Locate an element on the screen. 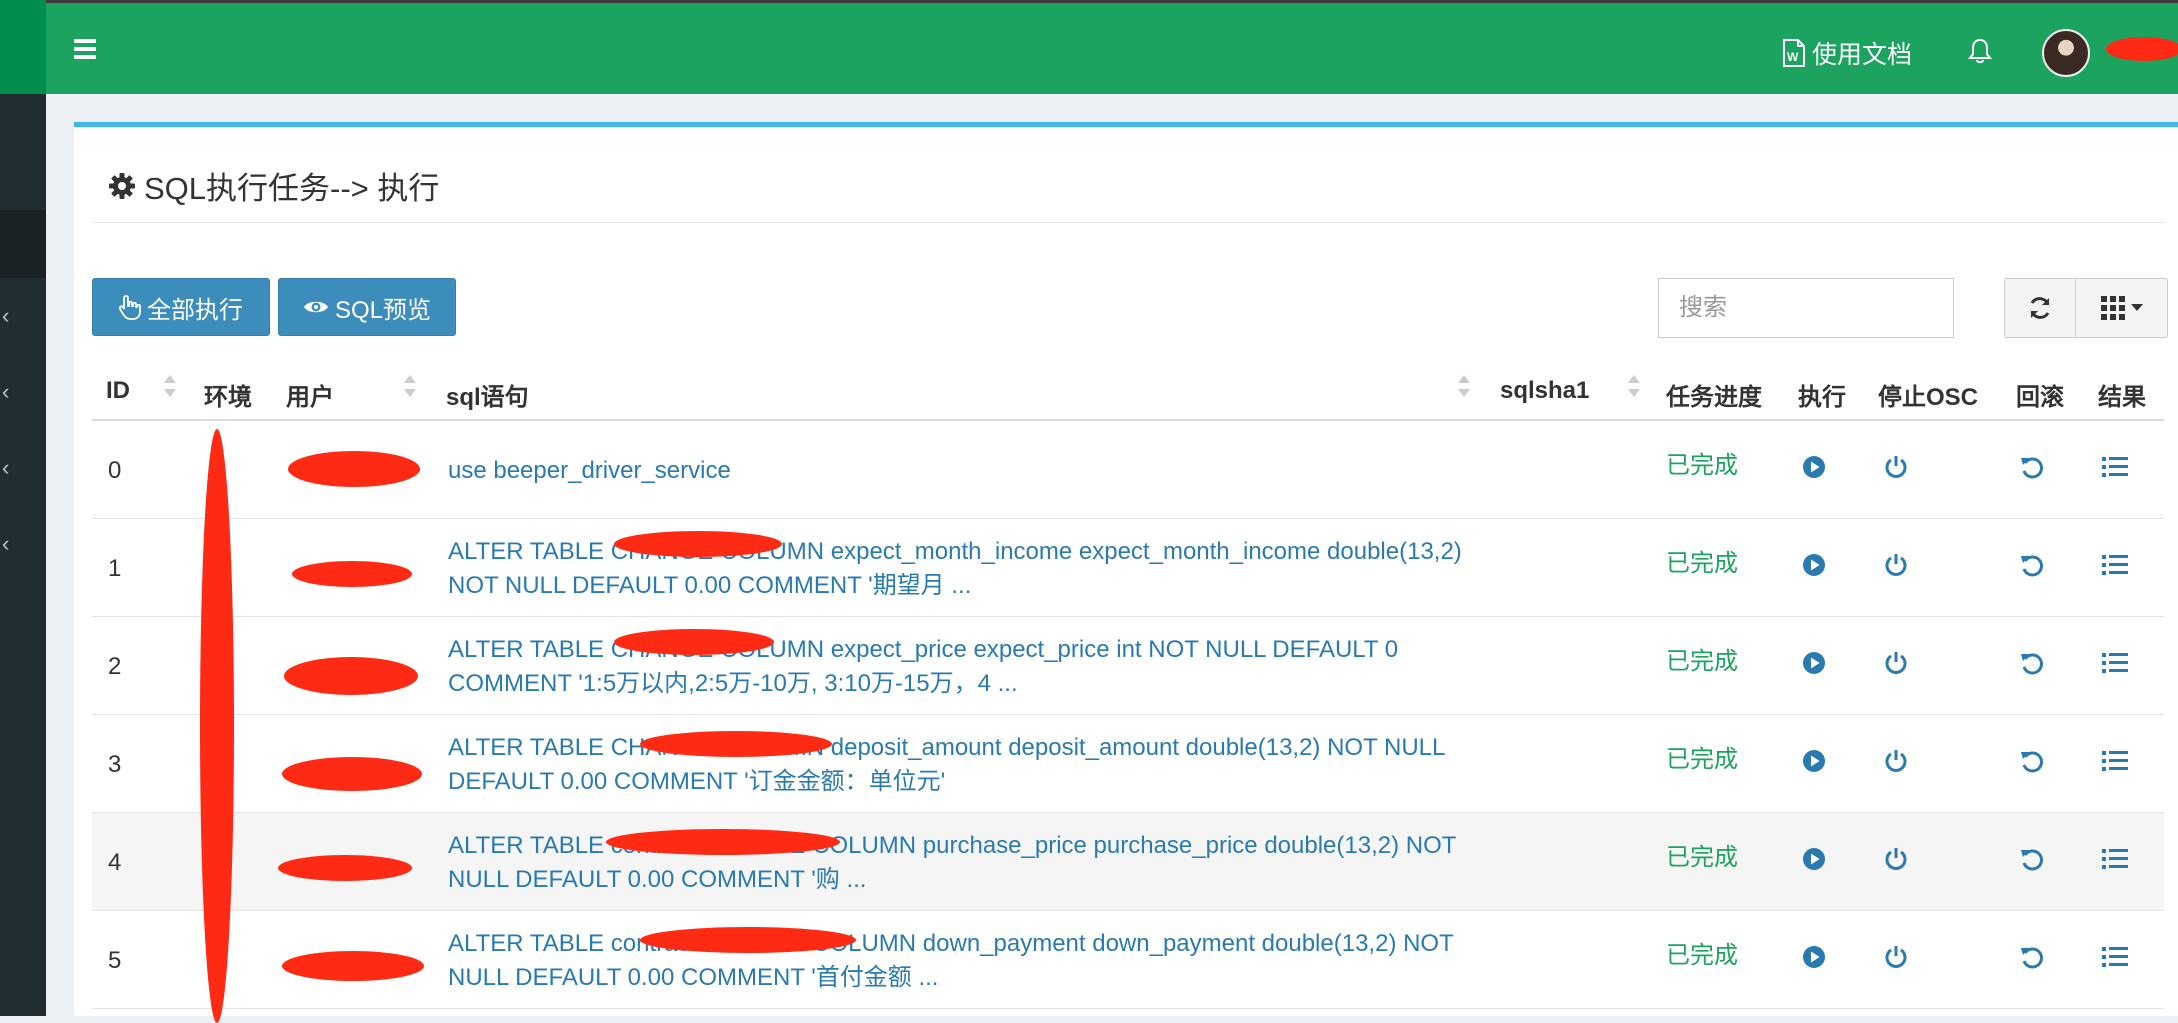 The image size is (2178, 1023). hand-pointer-icon is located at coordinates (130, 307).